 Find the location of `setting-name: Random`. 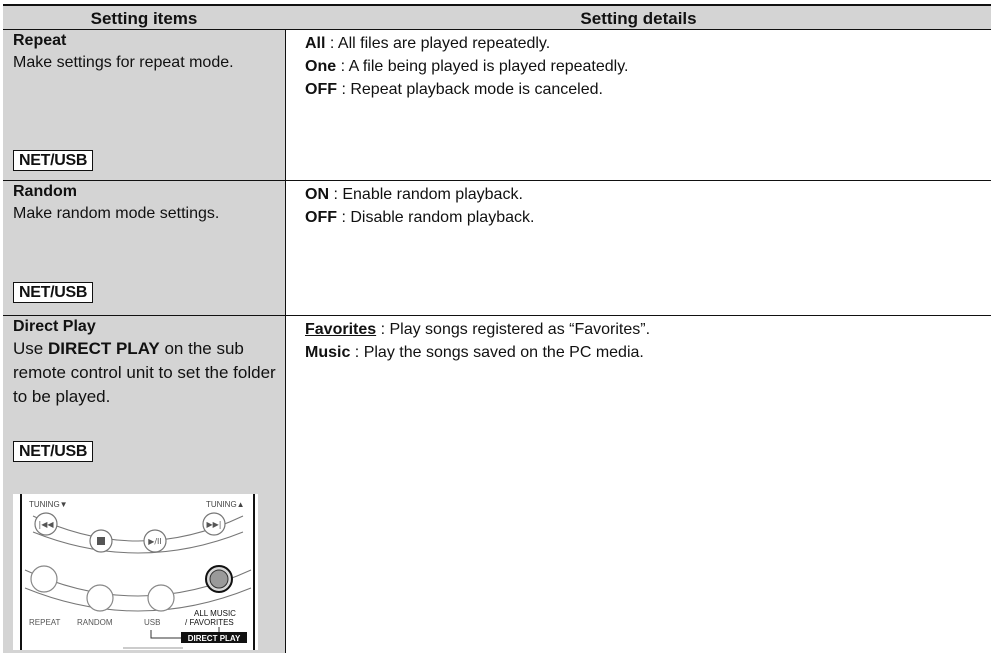

setting-name: Random is located at coordinates (45, 191).